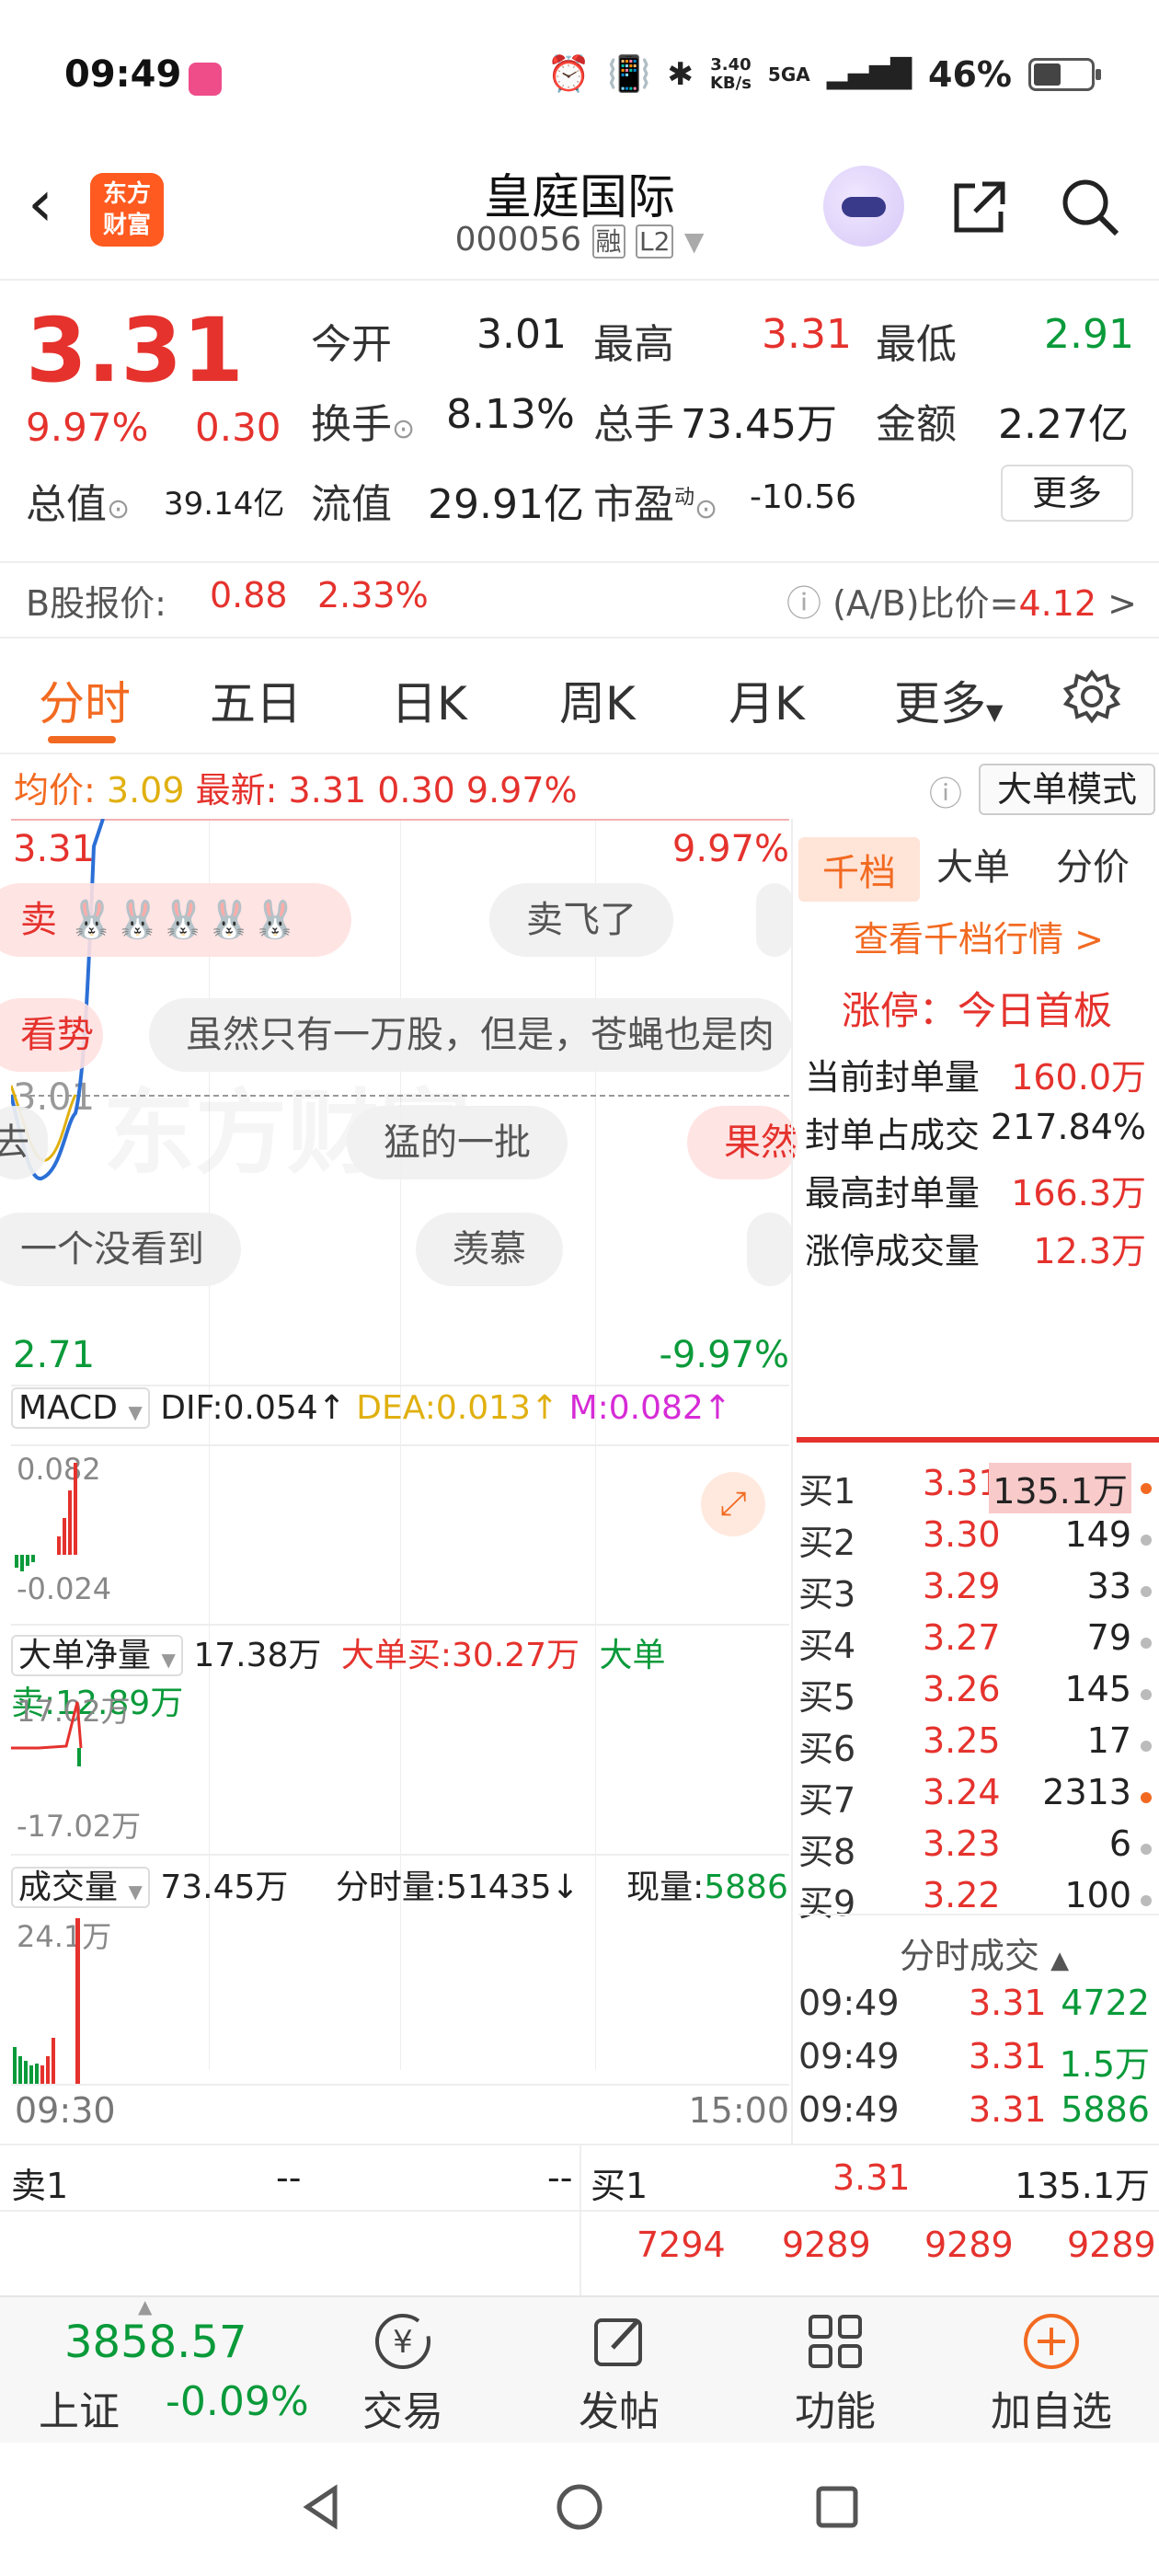 The height and width of the screenshot is (2576, 1159). I want to click on time-start: 09:30, so click(65, 2110).